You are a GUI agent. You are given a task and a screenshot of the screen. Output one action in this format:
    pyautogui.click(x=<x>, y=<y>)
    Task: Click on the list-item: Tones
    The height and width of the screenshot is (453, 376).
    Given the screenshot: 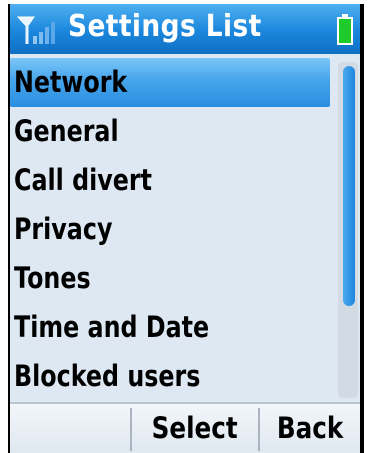 What is the action you would take?
    pyautogui.click(x=173, y=278)
    